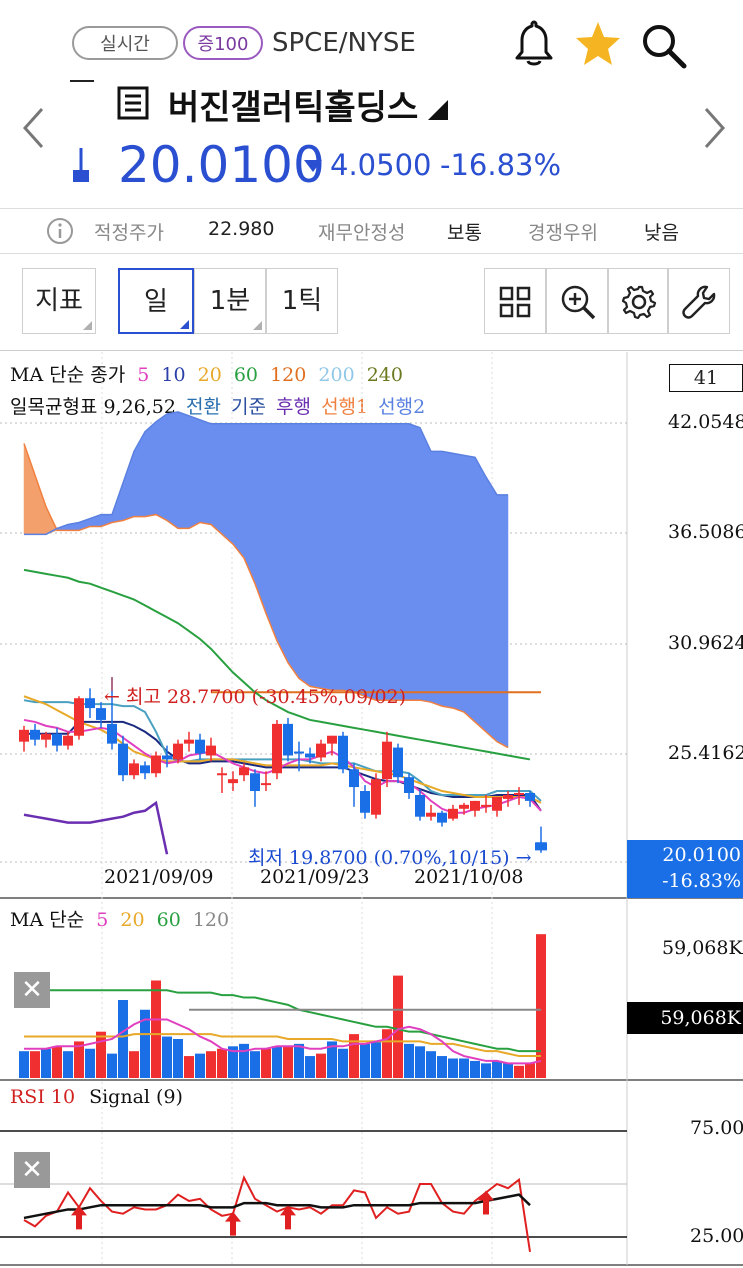  What do you see at coordinates (716, 1128) in the screenshot?
I see `rsi-y-tick-75: 75.00` at bounding box center [716, 1128].